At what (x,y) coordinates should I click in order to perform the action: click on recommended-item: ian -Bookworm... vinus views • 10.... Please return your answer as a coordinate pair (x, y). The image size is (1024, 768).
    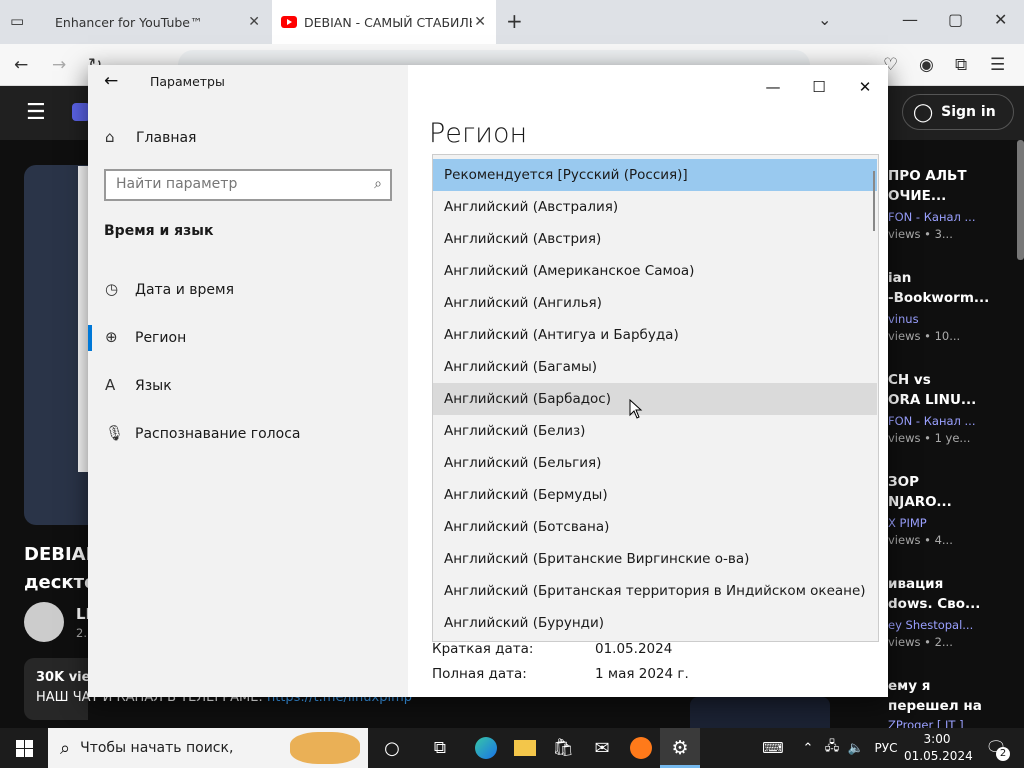
    Looking at the image, I should click on (938, 305).